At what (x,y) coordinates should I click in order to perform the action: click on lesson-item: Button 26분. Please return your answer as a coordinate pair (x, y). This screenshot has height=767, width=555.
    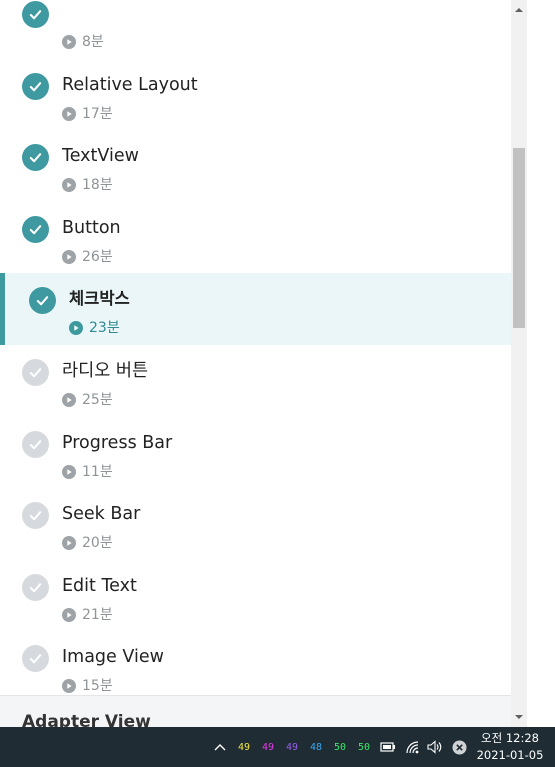
    Looking at the image, I should click on (255, 238).